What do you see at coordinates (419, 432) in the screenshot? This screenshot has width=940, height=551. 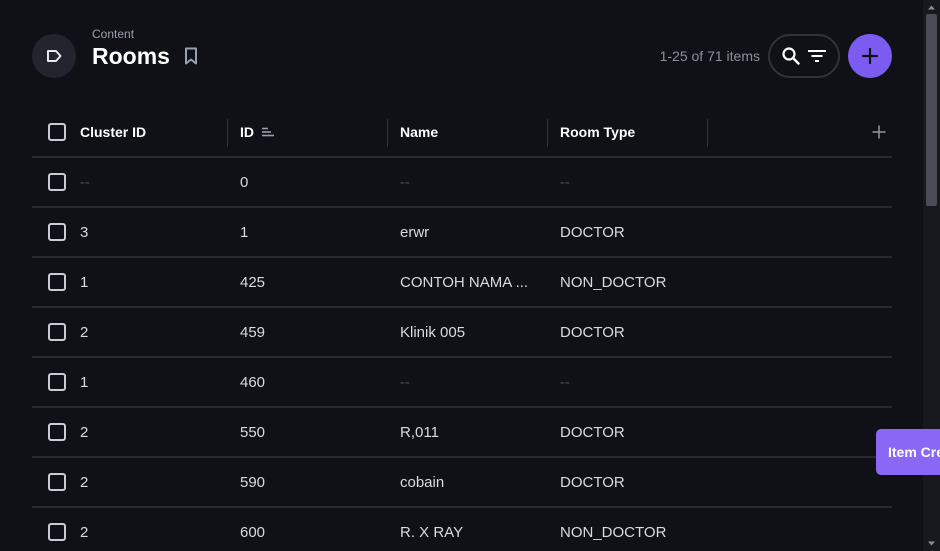 I see `cell-name: R,011` at bounding box center [419, 432].